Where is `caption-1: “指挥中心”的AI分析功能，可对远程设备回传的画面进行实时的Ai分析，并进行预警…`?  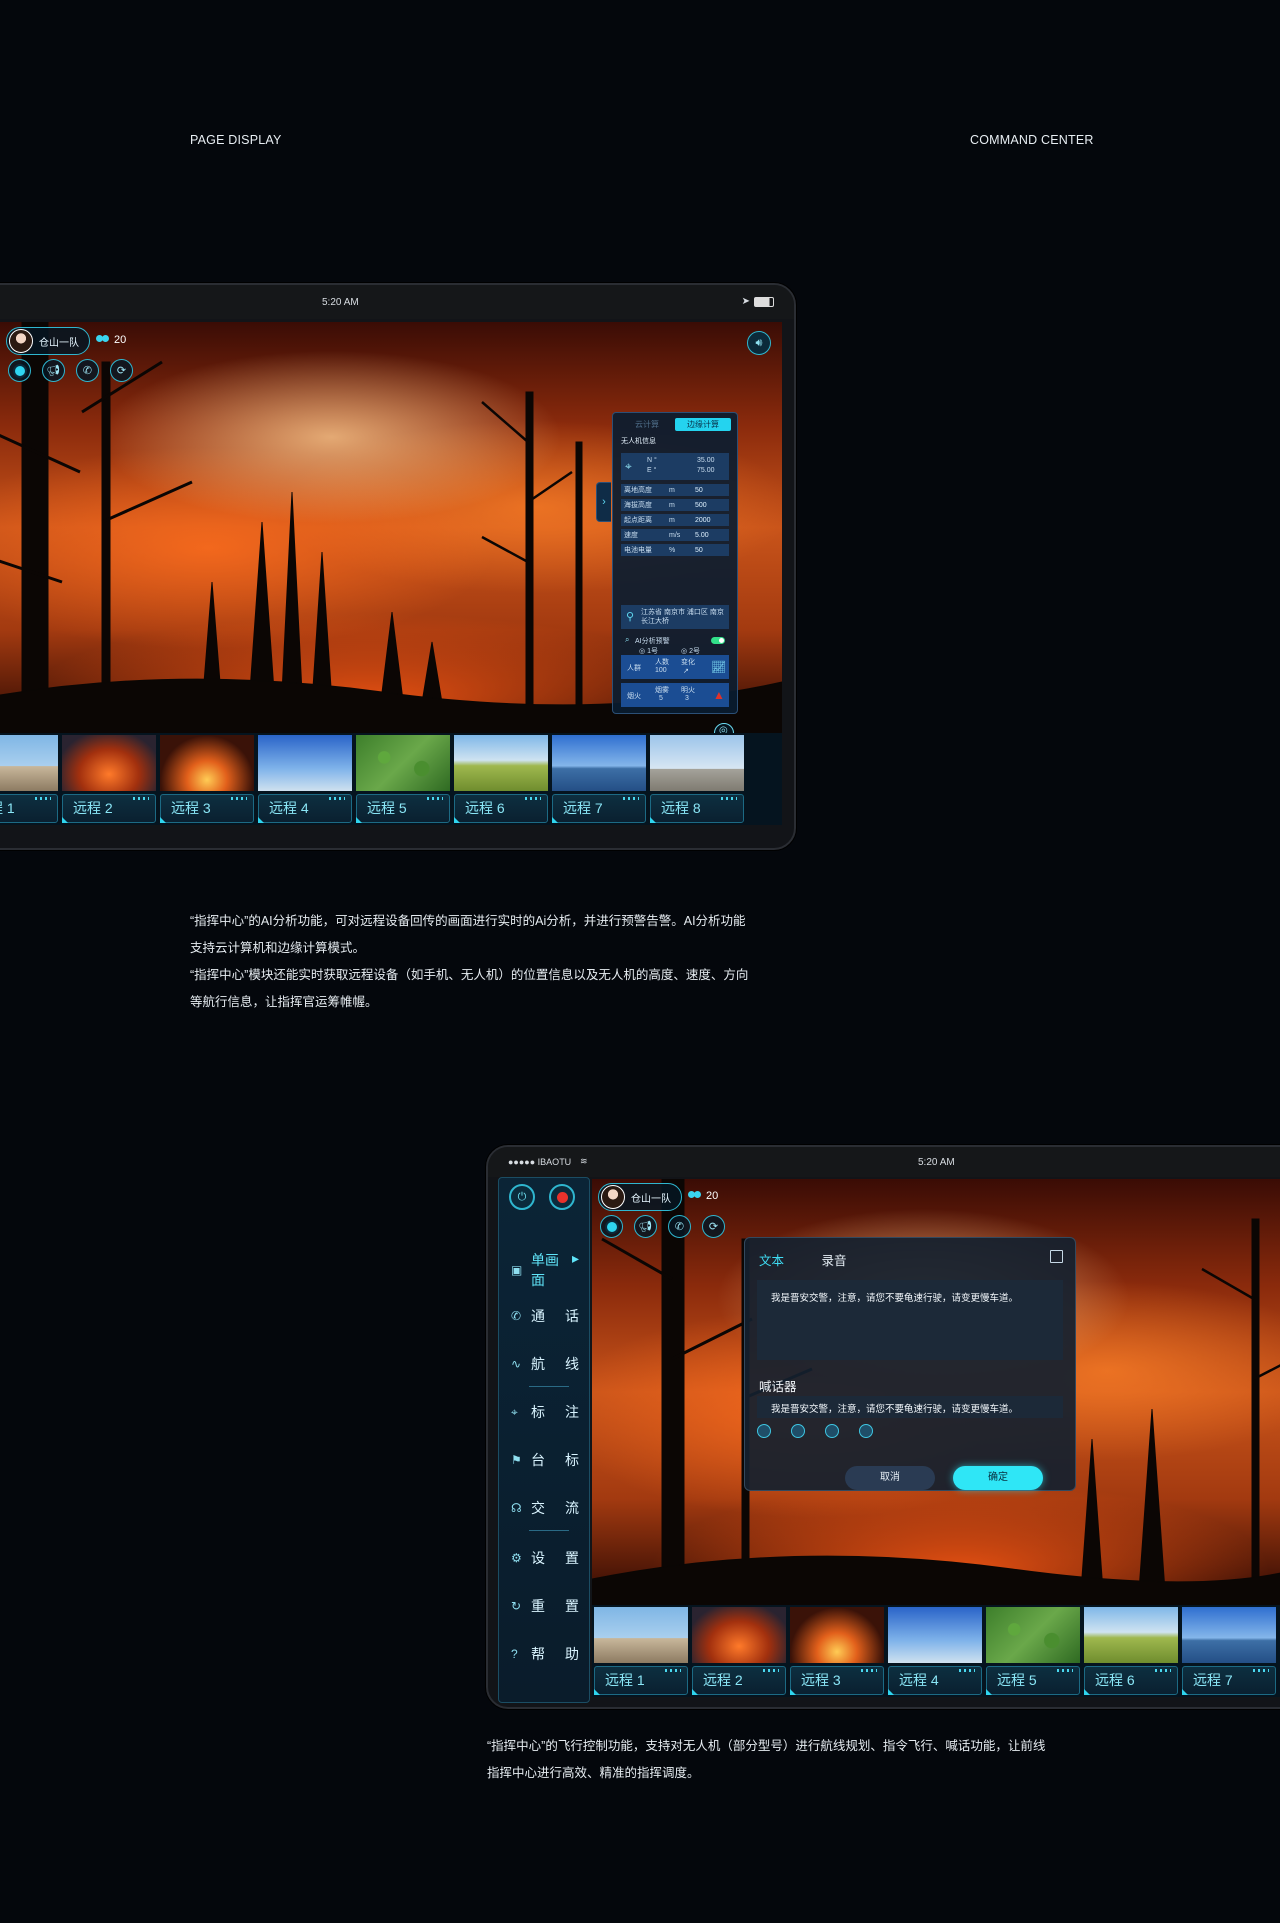 caption-1: “指挥中心”的AI分析功能，可对远程设备回传的画面进行实时的Ai分析，并进行预警… is located at coordinates (469, 962).